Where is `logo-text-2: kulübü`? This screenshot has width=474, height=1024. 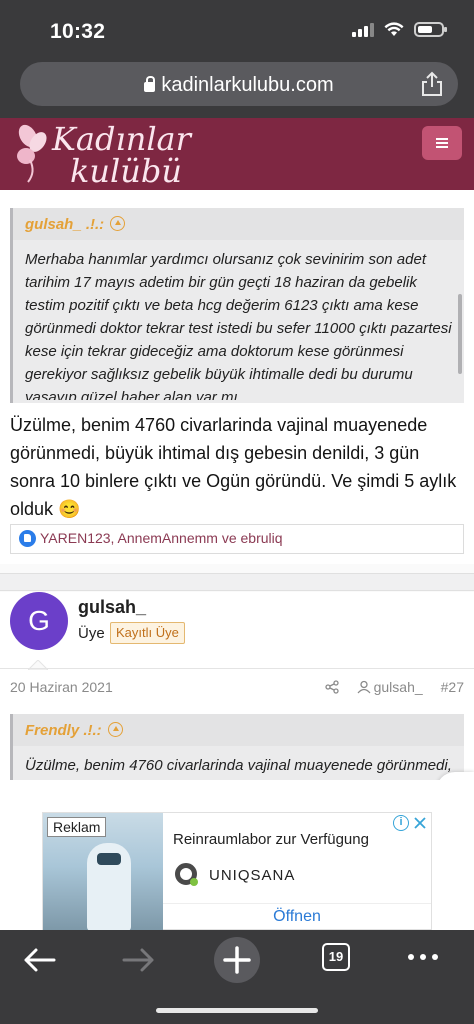 logo-text-2: kulübü is located at coordinates (126, 171).